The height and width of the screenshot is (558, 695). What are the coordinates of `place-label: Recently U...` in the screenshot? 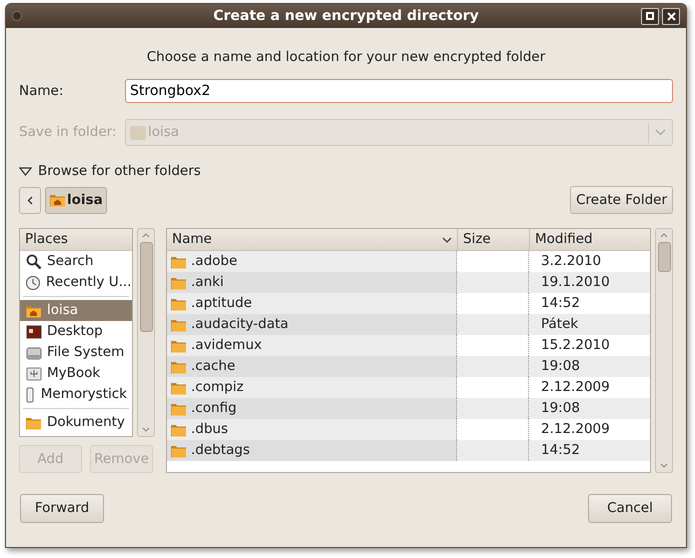 It's located at (89, 282).